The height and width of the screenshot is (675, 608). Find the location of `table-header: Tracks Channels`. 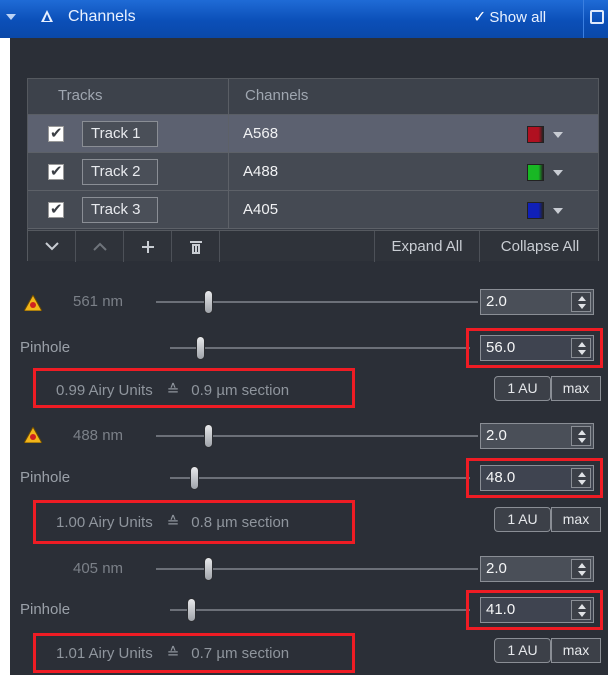

table-header: Tracks Channels is located at coordinates (313, 97).